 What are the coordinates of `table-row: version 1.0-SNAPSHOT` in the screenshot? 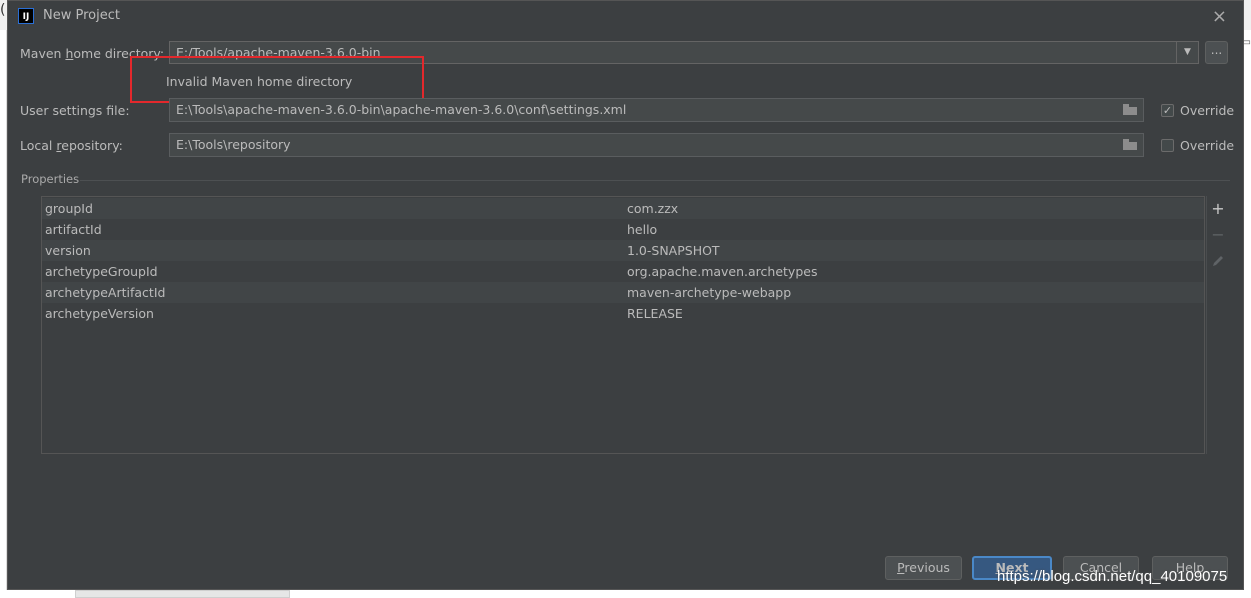 It's located at (623, 250).